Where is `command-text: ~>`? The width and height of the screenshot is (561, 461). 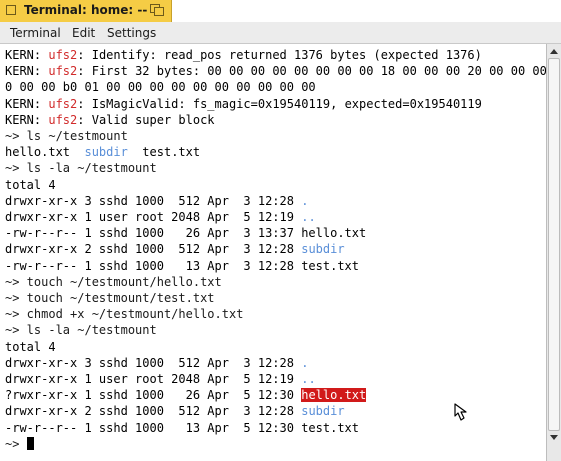 command-text: ~> is located at coordinates (16, 443).